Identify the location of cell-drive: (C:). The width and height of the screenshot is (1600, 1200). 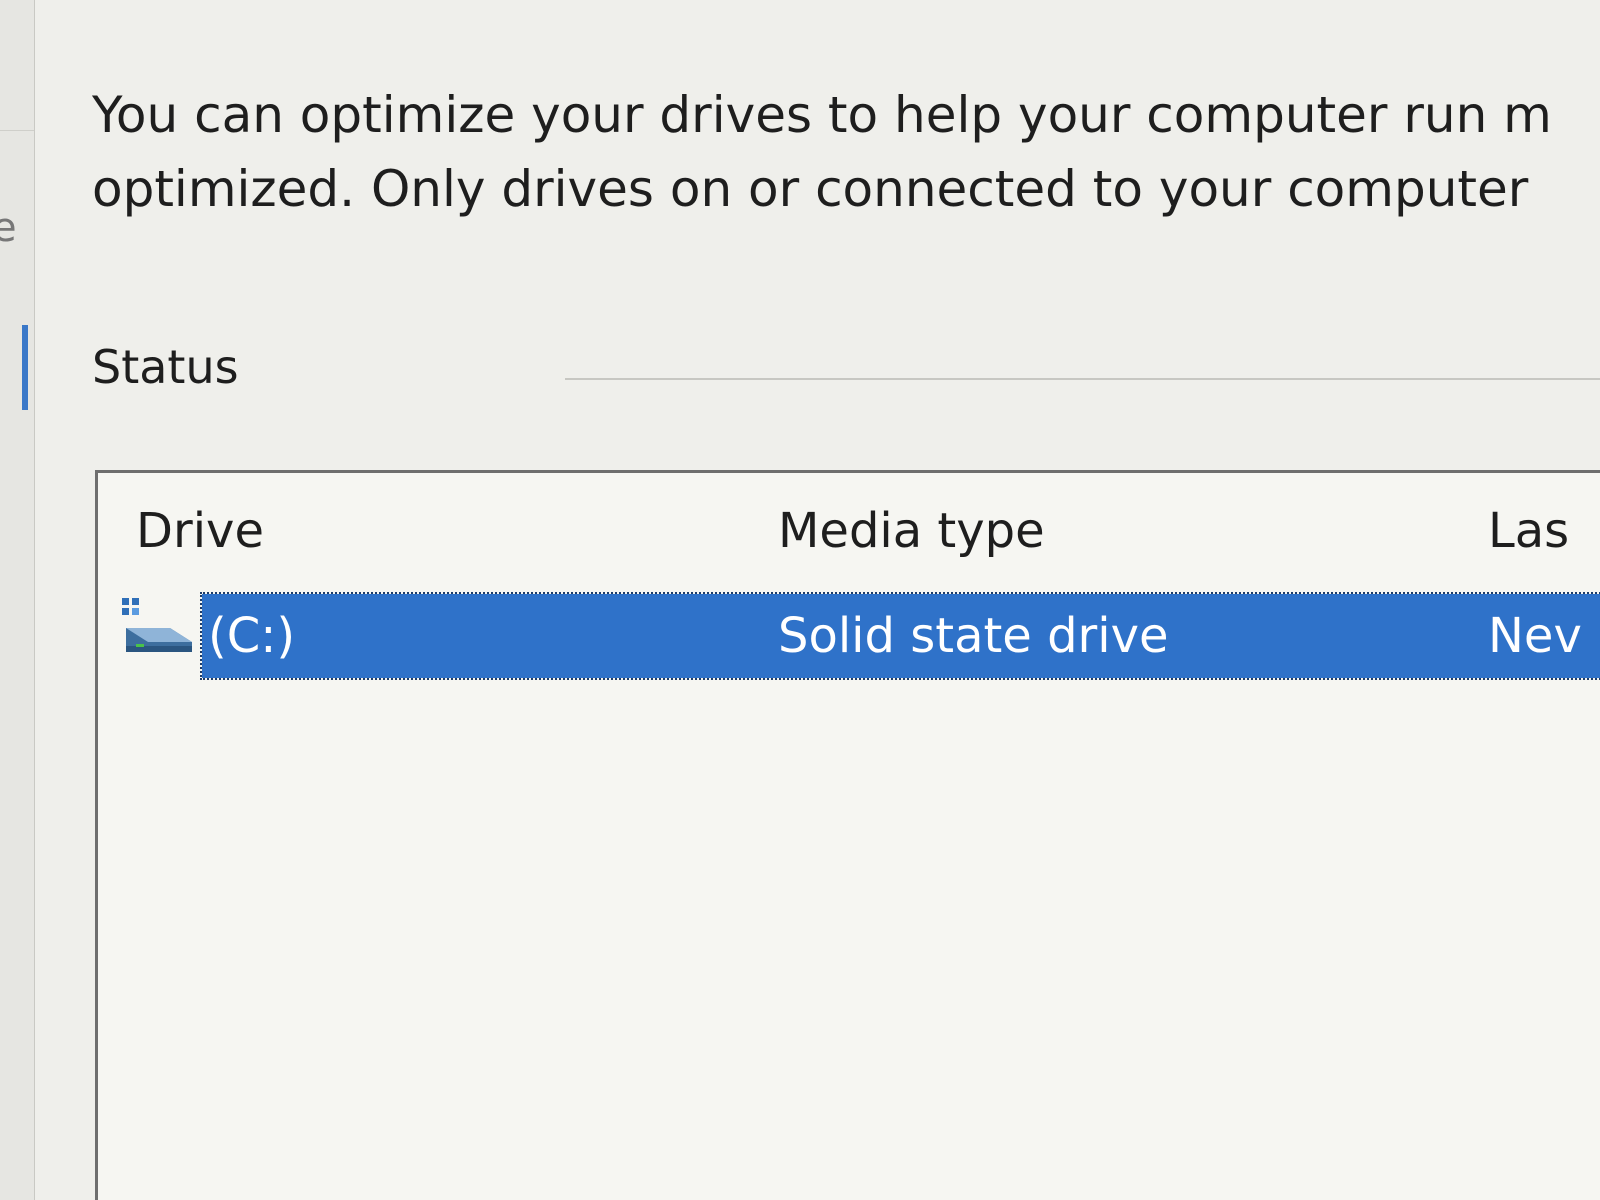
(252, 636).